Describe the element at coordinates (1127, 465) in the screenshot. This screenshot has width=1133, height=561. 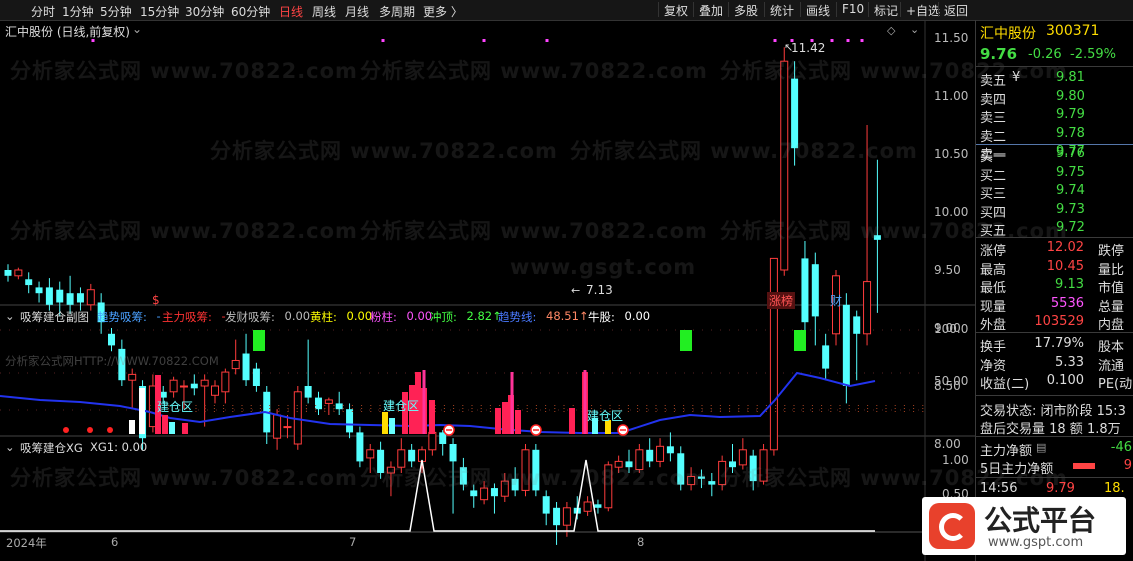
I see `main-net5-value: 9` at that location.